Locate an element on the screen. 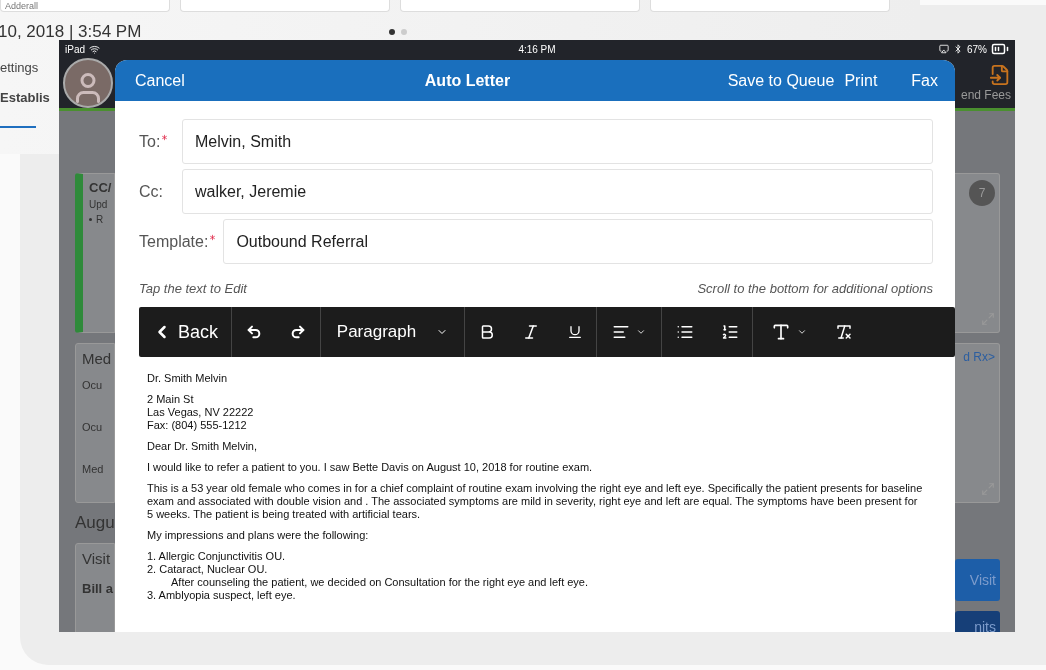  header-action: Print is located at coordinates (861, 80).